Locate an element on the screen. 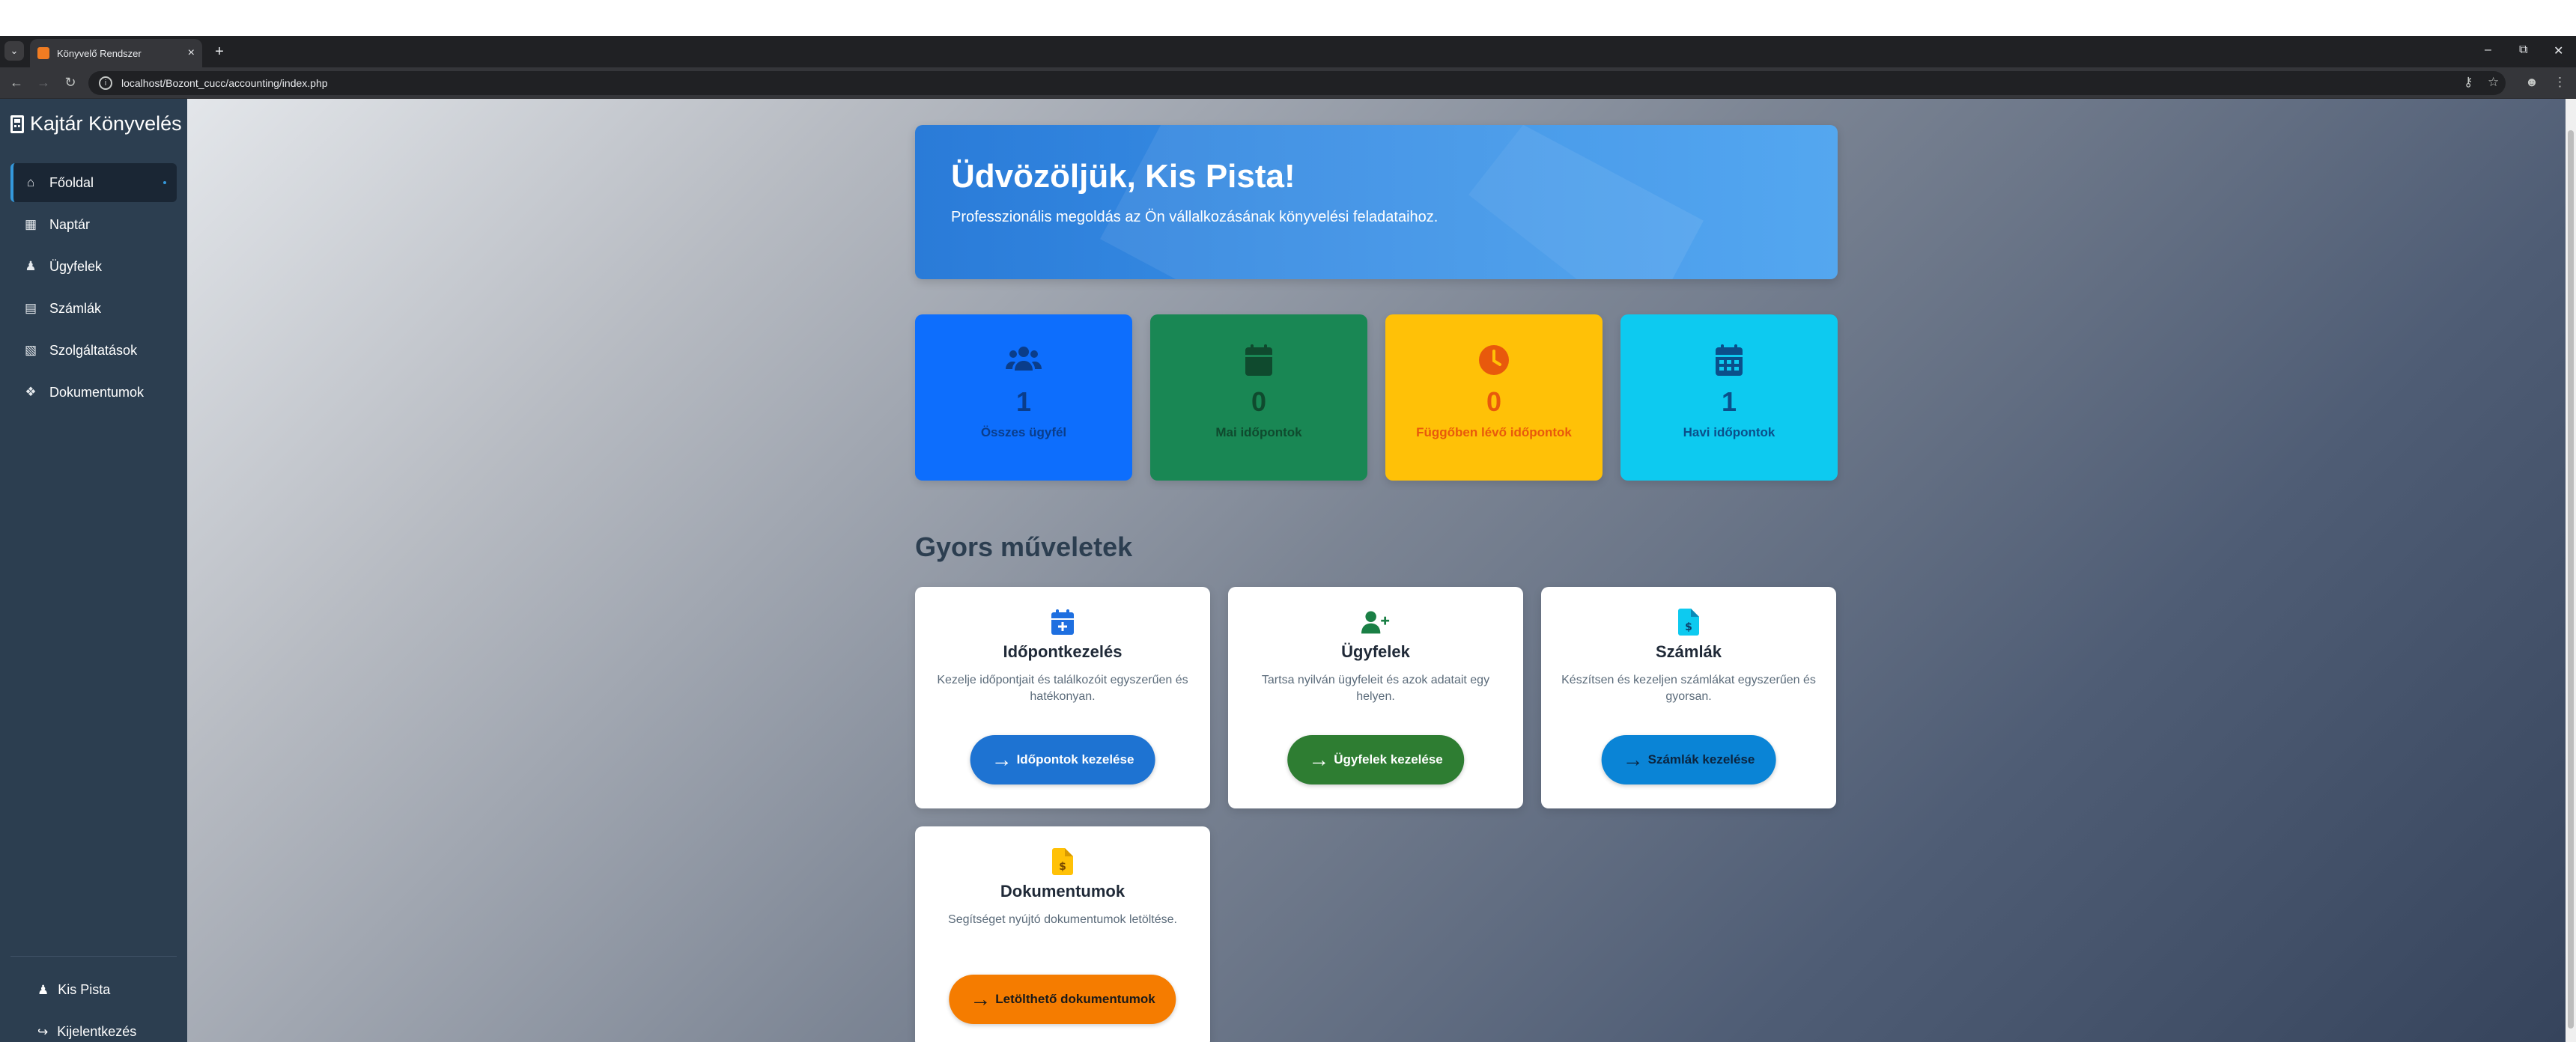 This screenshot has width=2576, height=1042. sidebar-item-label: Dokumentumok is located at coordinates (97, 392).